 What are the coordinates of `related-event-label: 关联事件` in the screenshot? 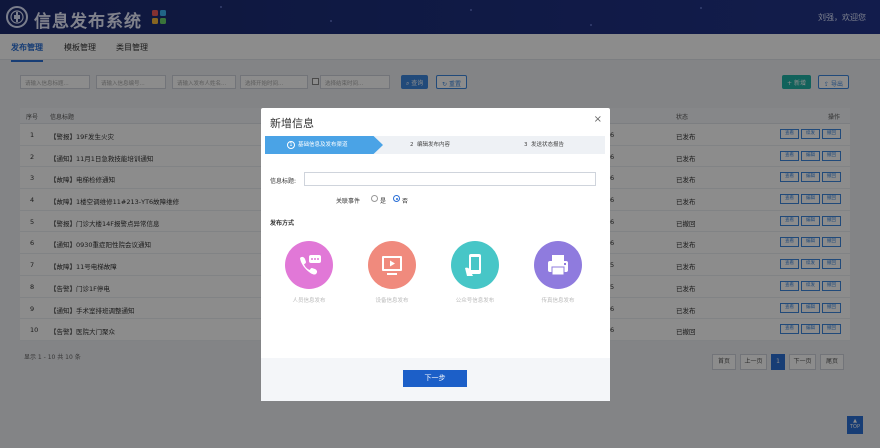 It's located at (348, 201).